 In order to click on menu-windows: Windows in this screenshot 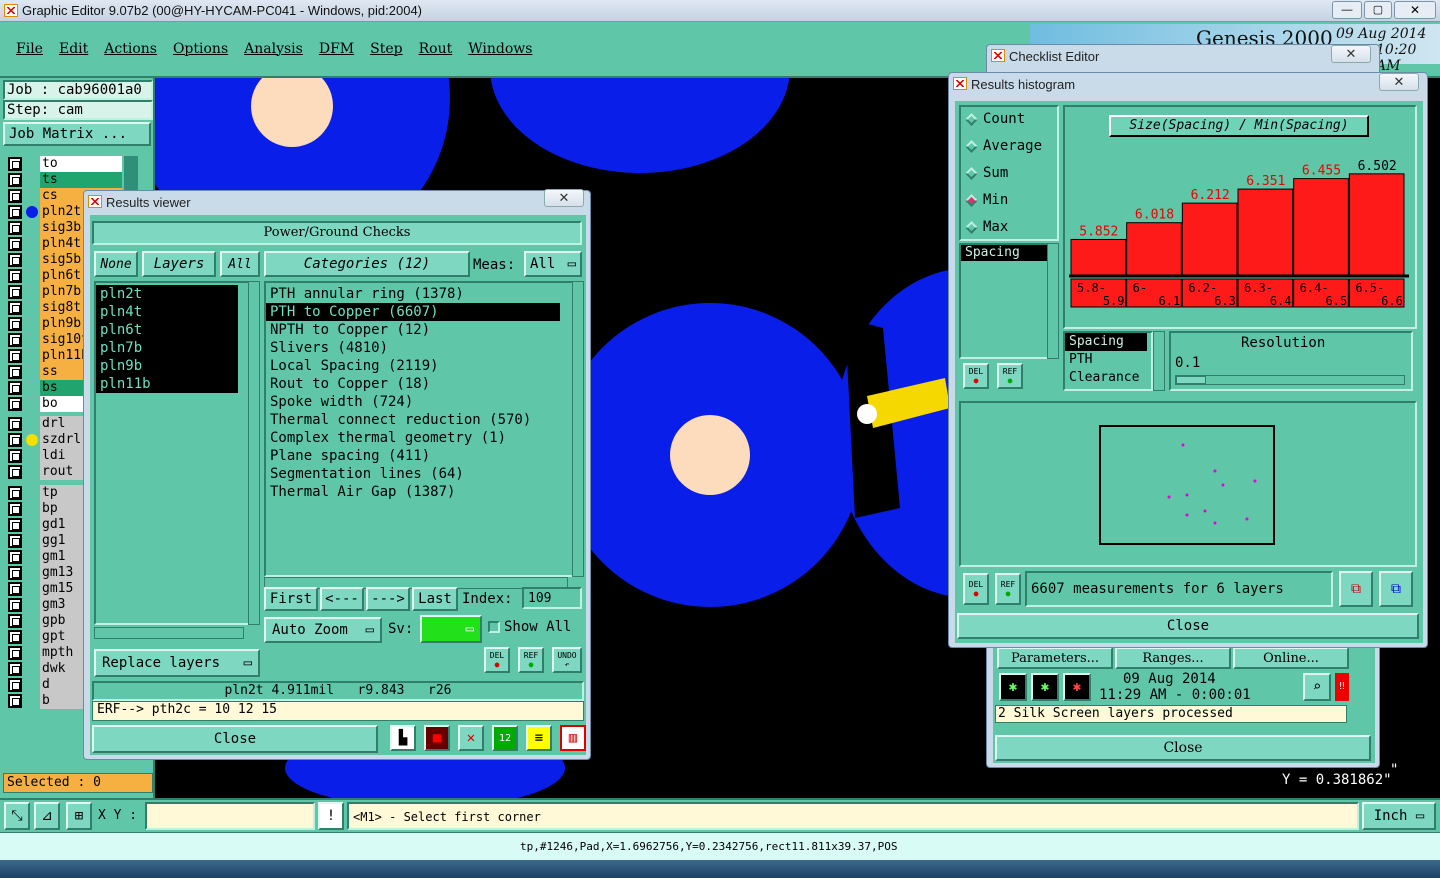, I will do `click(500, 49)`.